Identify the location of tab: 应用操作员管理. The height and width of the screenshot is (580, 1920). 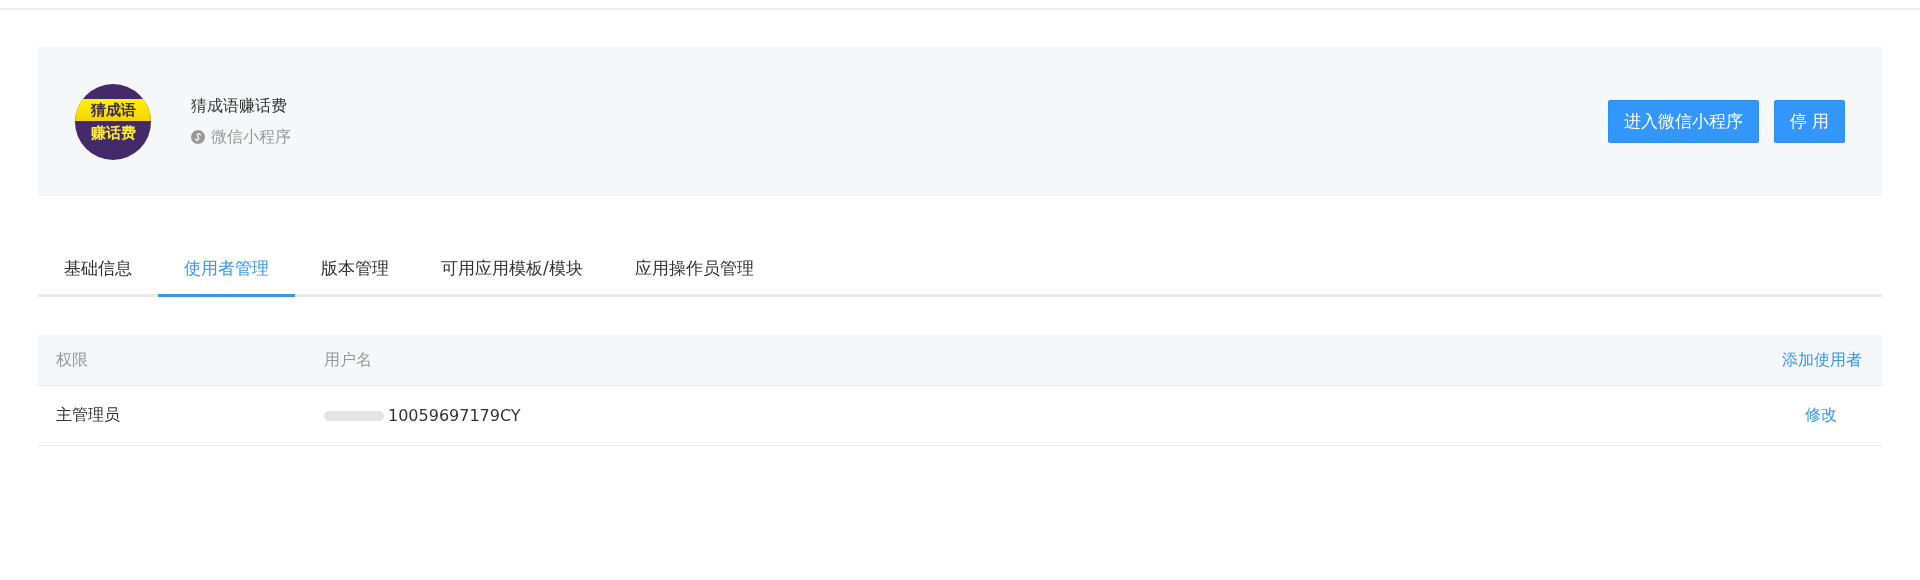
(694, 269).